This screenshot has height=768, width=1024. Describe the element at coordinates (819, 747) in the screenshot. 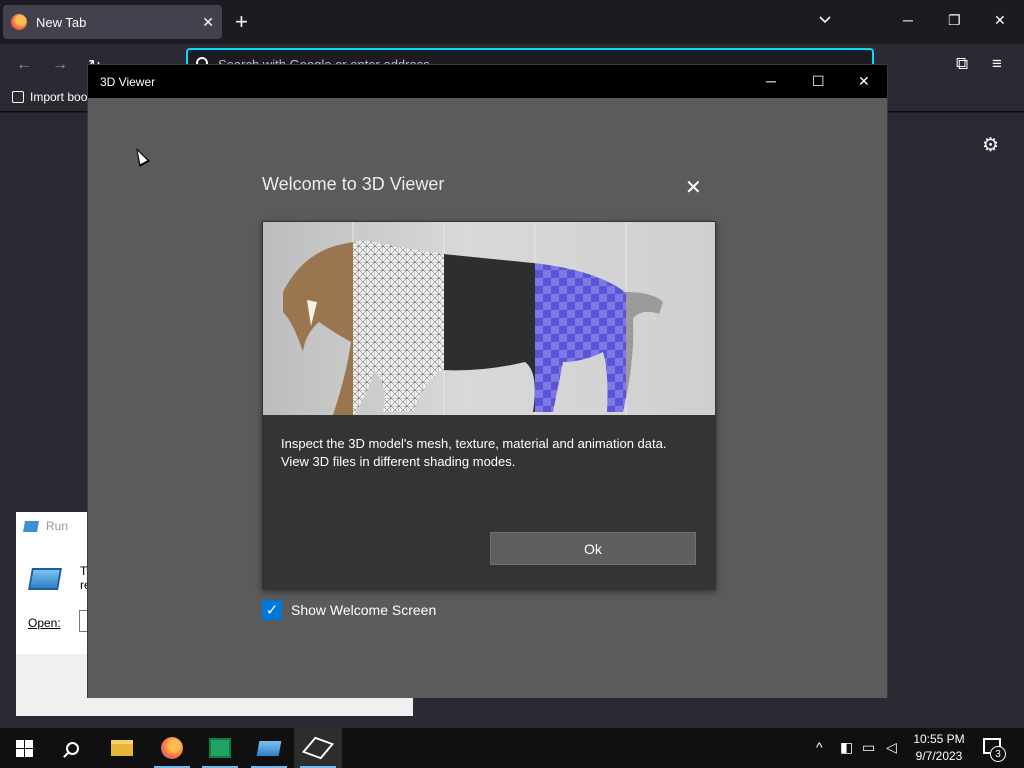

I see `show-hidden-icons-button: ^` at that location.